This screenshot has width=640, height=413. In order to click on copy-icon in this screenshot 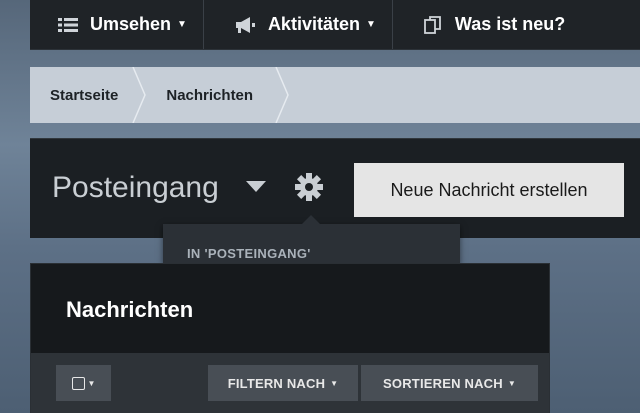, I will do `click(433, 25)`.